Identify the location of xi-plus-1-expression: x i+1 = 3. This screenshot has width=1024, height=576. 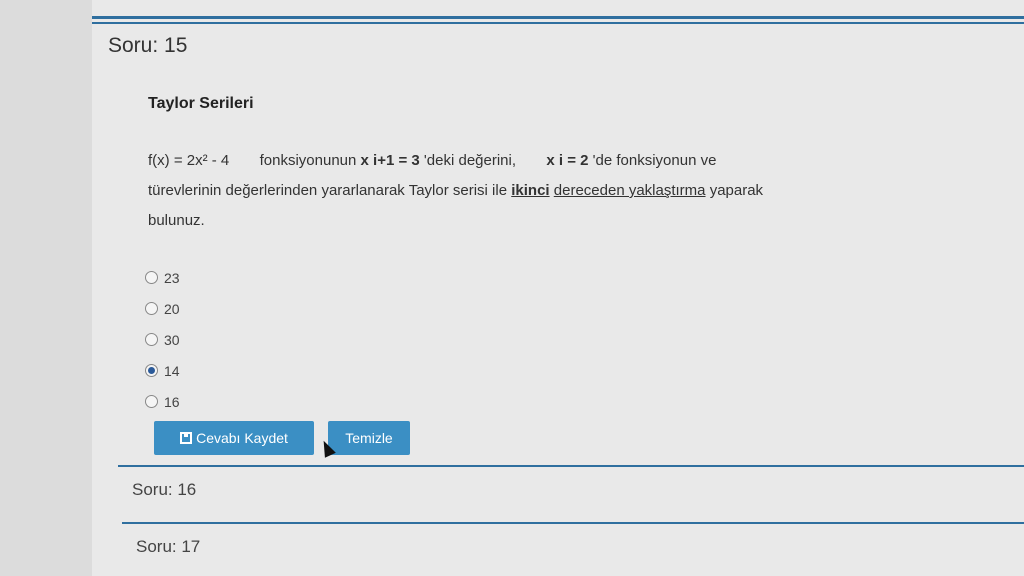
(390, 160).